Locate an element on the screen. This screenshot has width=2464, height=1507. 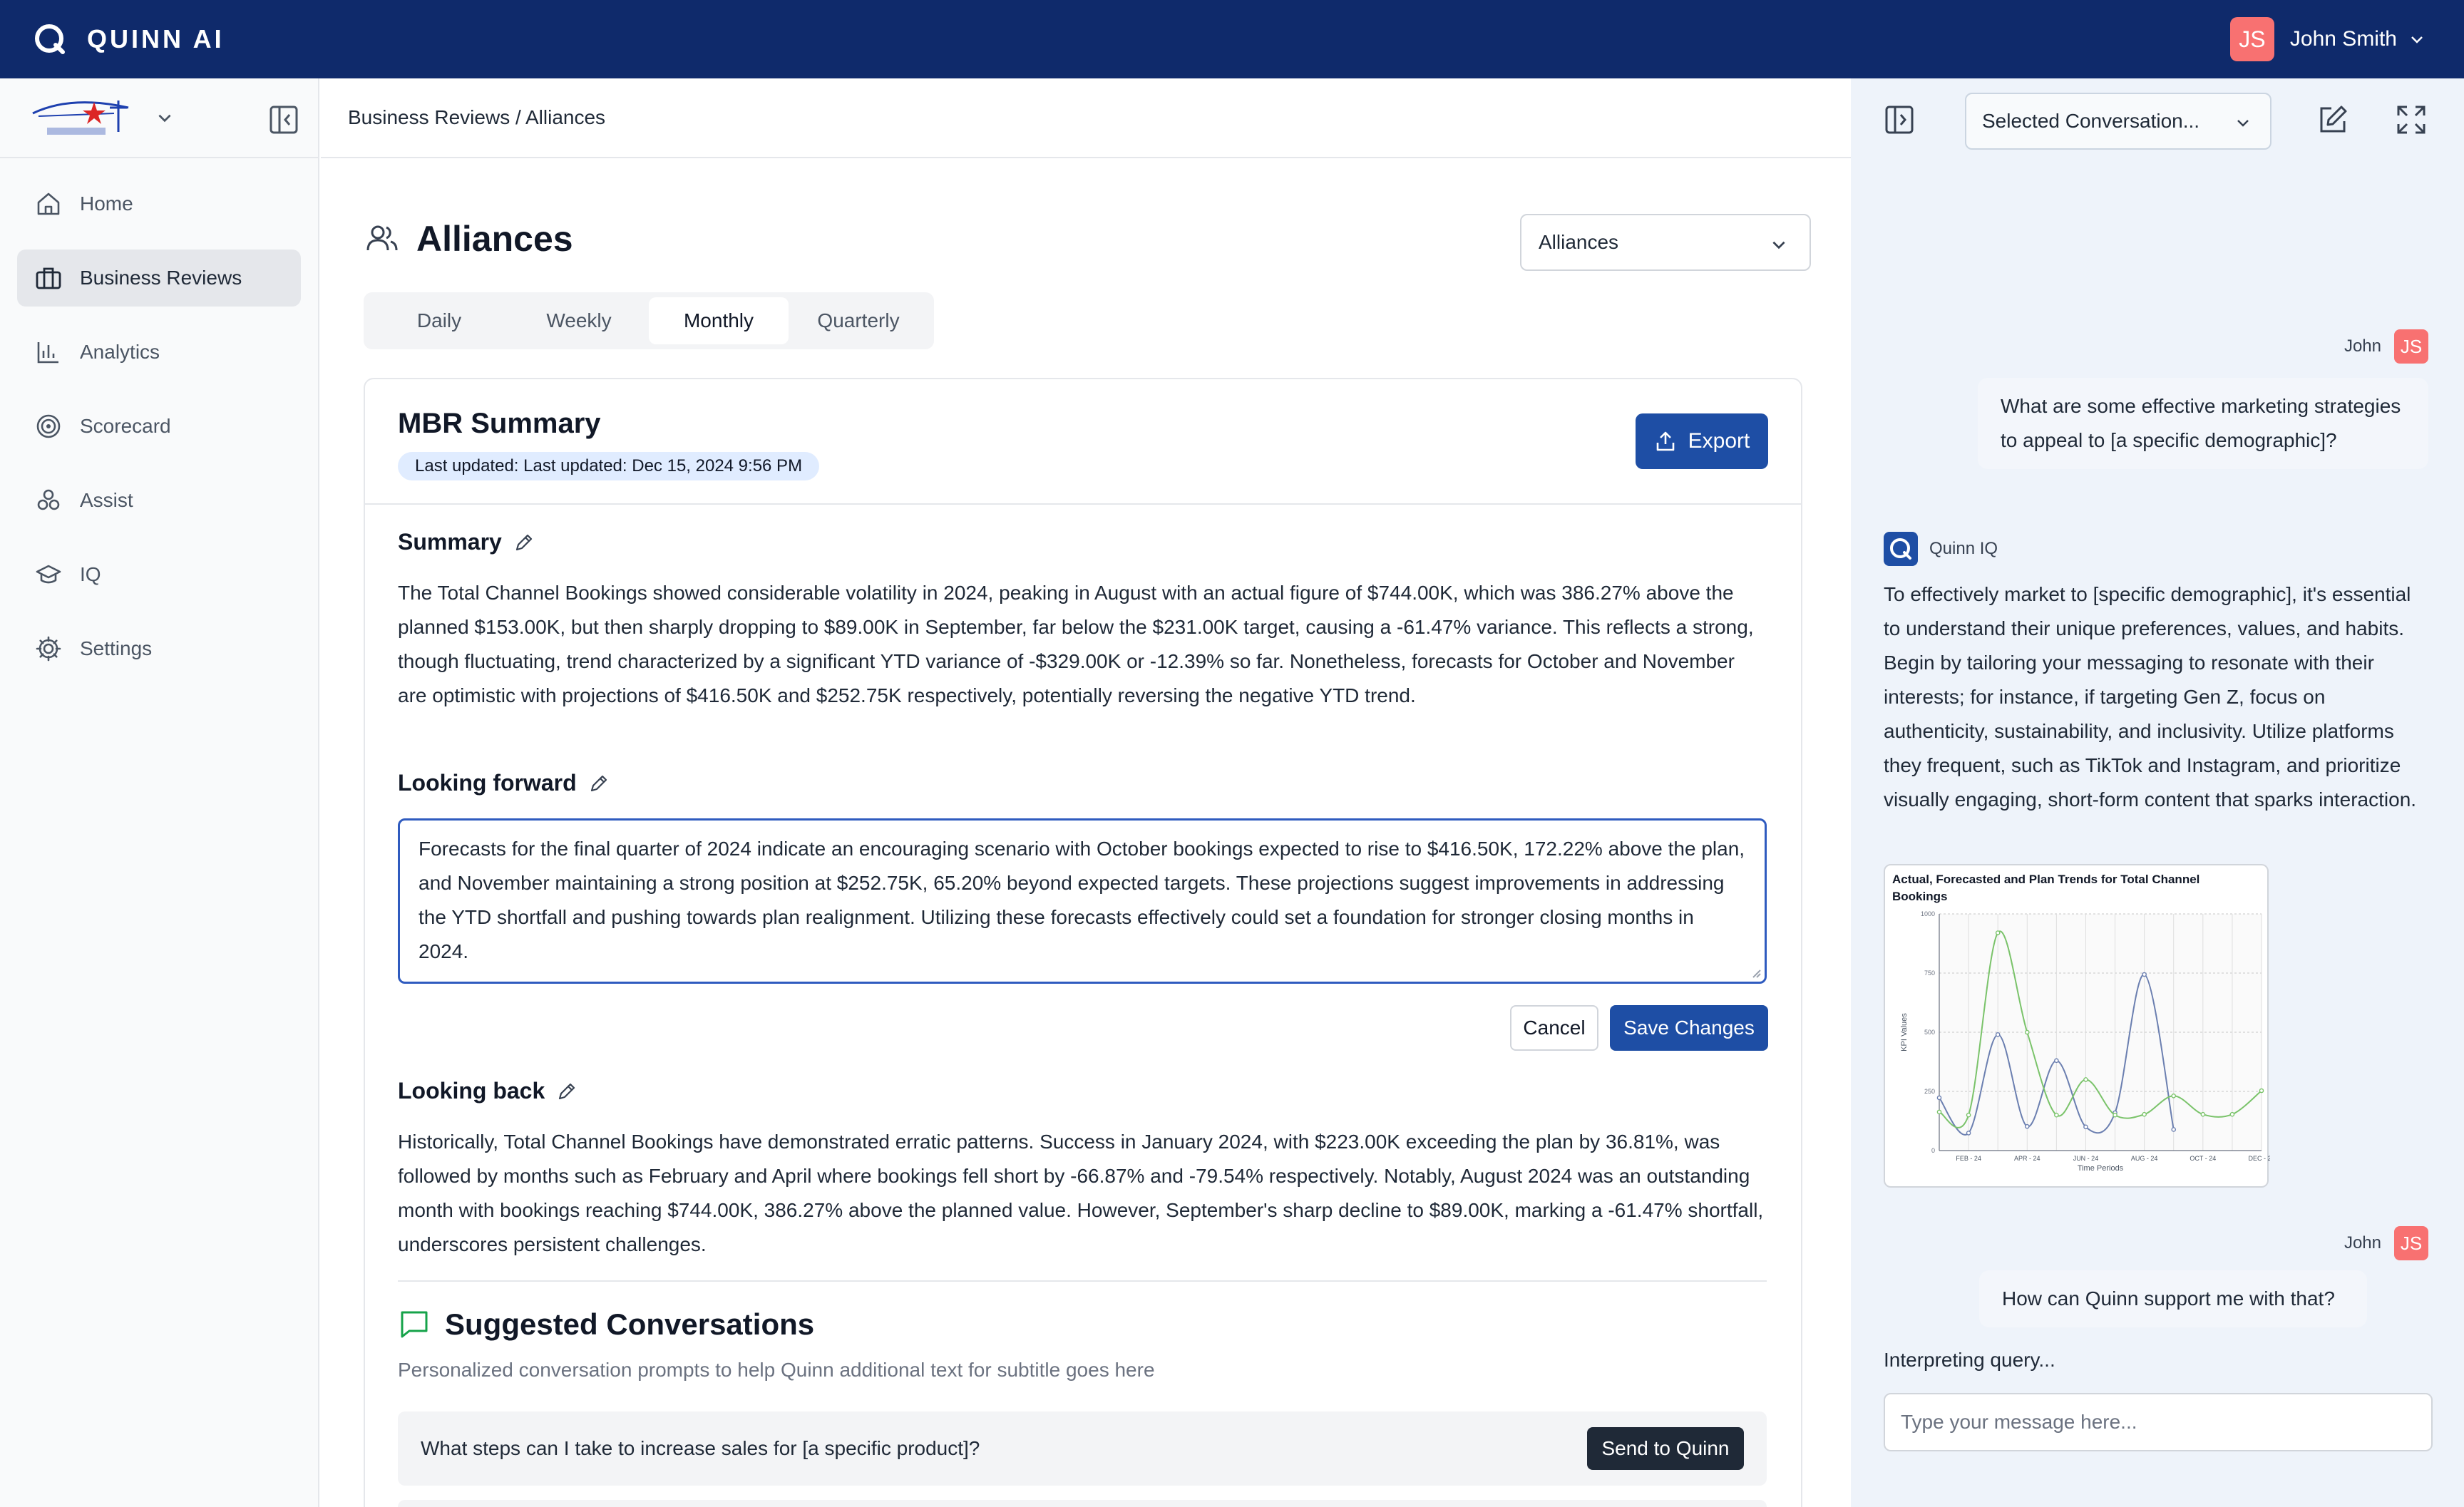
send-to-quinn-button: Send to Quinn is located at coordinates (1665, 1448).